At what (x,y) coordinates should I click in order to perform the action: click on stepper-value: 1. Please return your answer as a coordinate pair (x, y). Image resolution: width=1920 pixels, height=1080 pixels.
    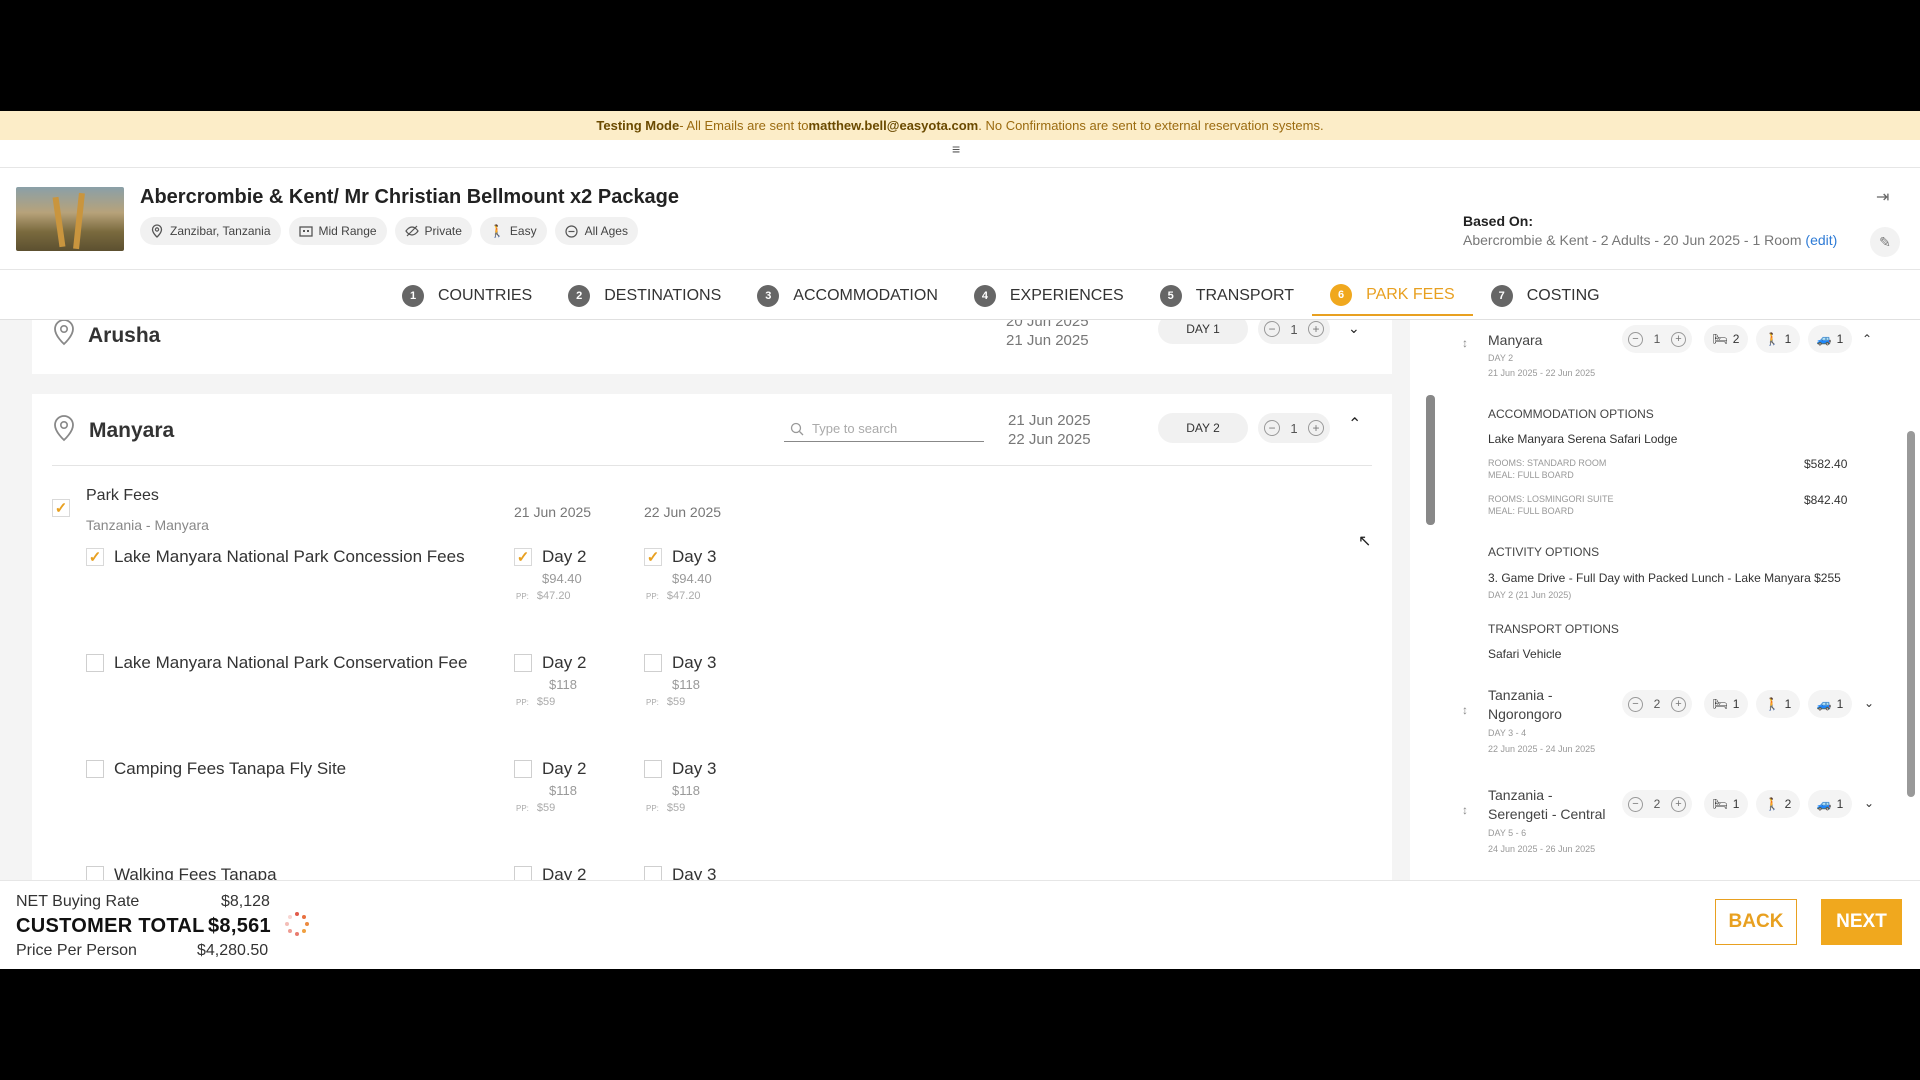
    Looking at the image, I should click on (1294, 329).